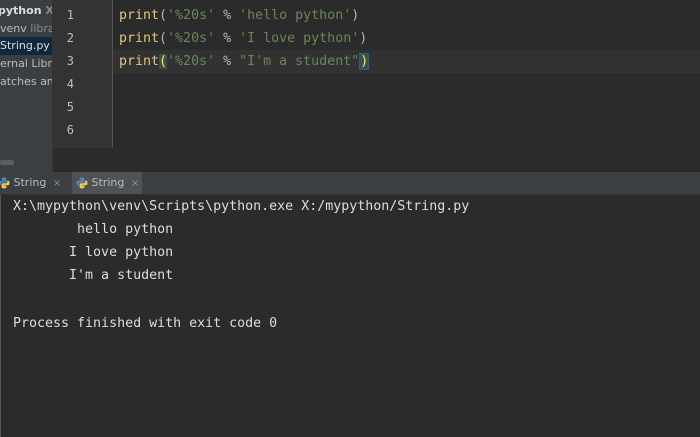 The height and width of the screenshot is (437, 700). What do you see at coordinates (48, 10) in the screenshot?
I see `project-root-path: X:` at bounding box center [48, 10].